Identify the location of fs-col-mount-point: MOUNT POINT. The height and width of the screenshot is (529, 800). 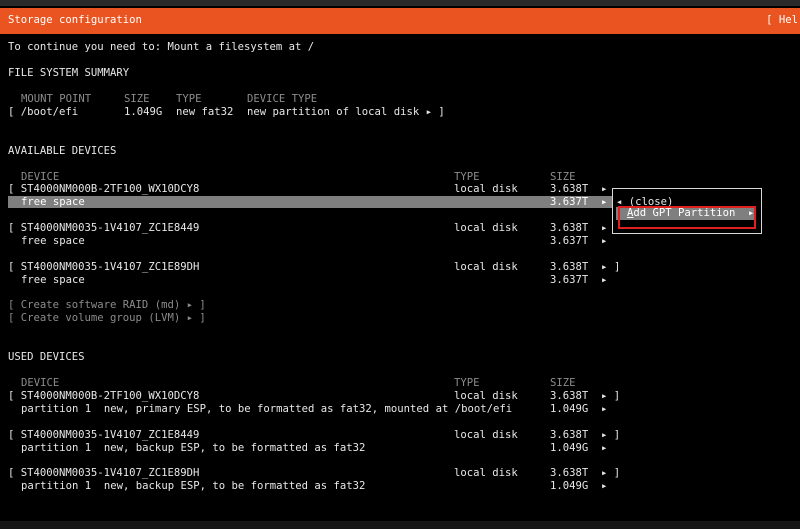
(56, 99).